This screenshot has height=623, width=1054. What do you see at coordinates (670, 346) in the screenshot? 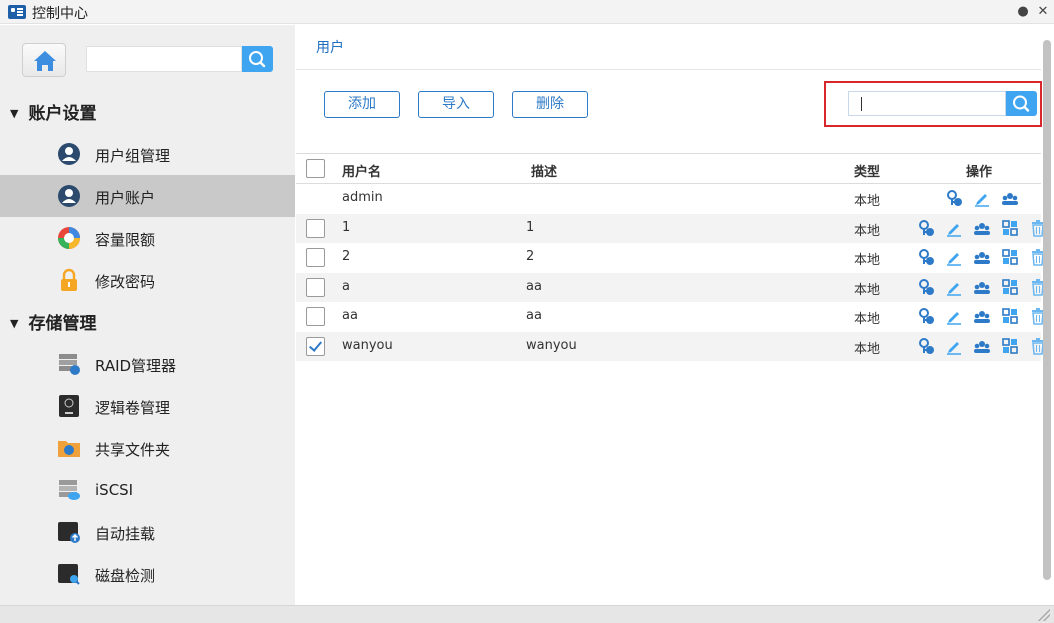
I see `table-row: wanyou wanyou 本地` at bounding box center [670, 346].